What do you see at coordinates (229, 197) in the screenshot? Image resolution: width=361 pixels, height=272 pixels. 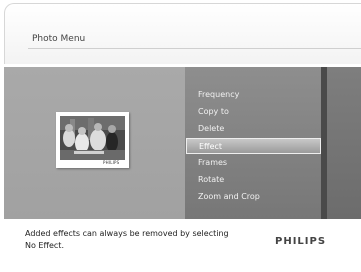 I see `menu-item-zoom-and-crop: Zoom and Crop` at bounding box center [229, 197].